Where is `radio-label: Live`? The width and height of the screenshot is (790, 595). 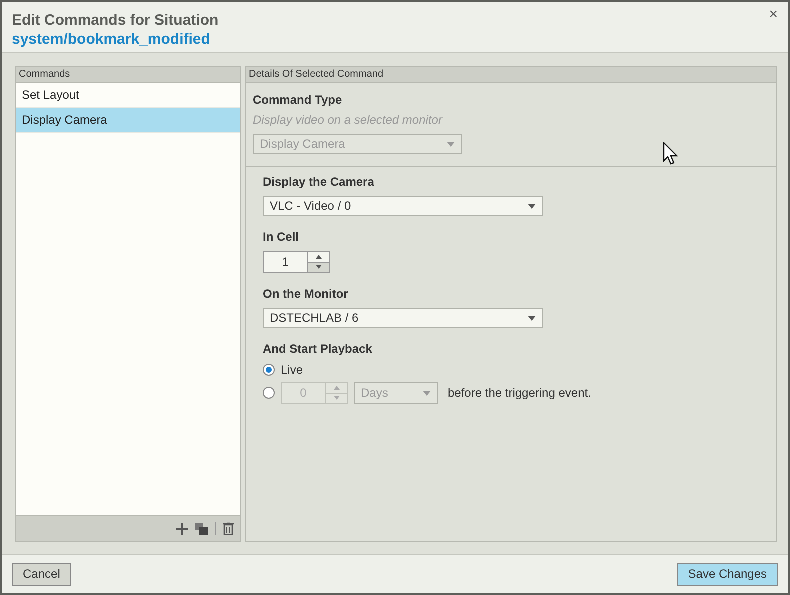
radio-label: Live is located at coordinates (292, 370).